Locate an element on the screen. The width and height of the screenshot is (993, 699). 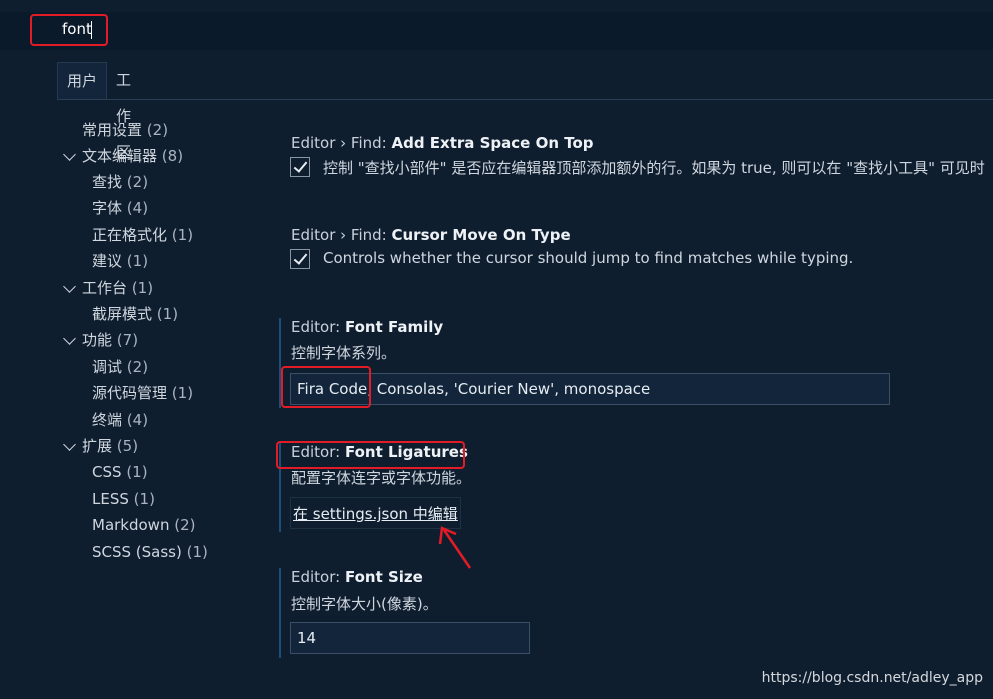
toc-item-label: 调试 is located at coordinates (107, 367).